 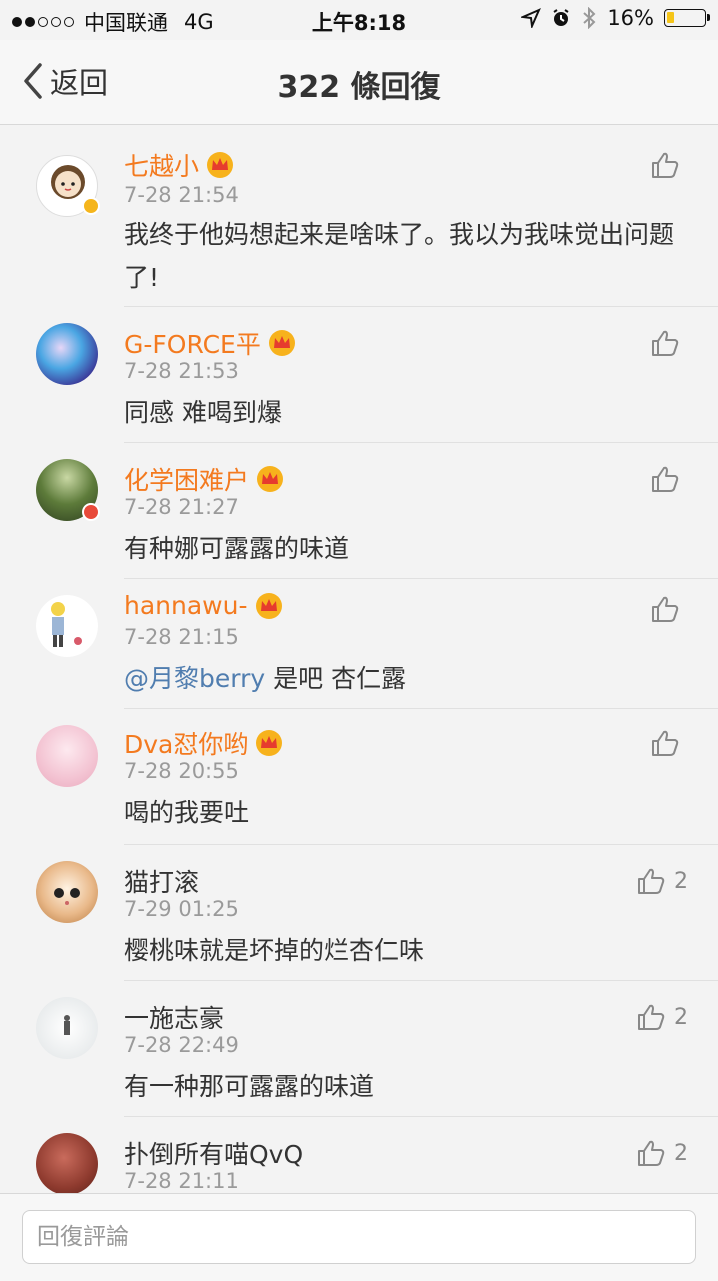 I want to click on status-bar: 中国联通 4G 上午8:18 16%, so click(x=359, y=20).